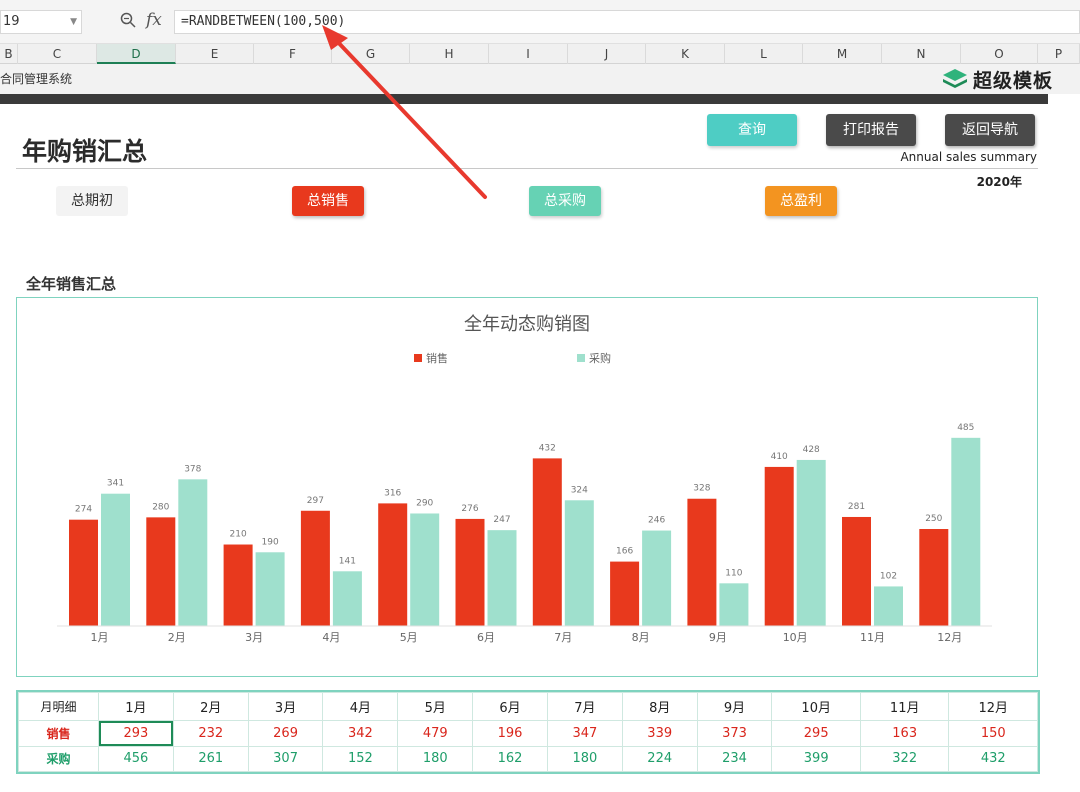 This screenshot has height=792, width=1080. Describe the element at coordinates (501, 520) in the screenshot. I see `data-label-purchase-6: 247` at that location.